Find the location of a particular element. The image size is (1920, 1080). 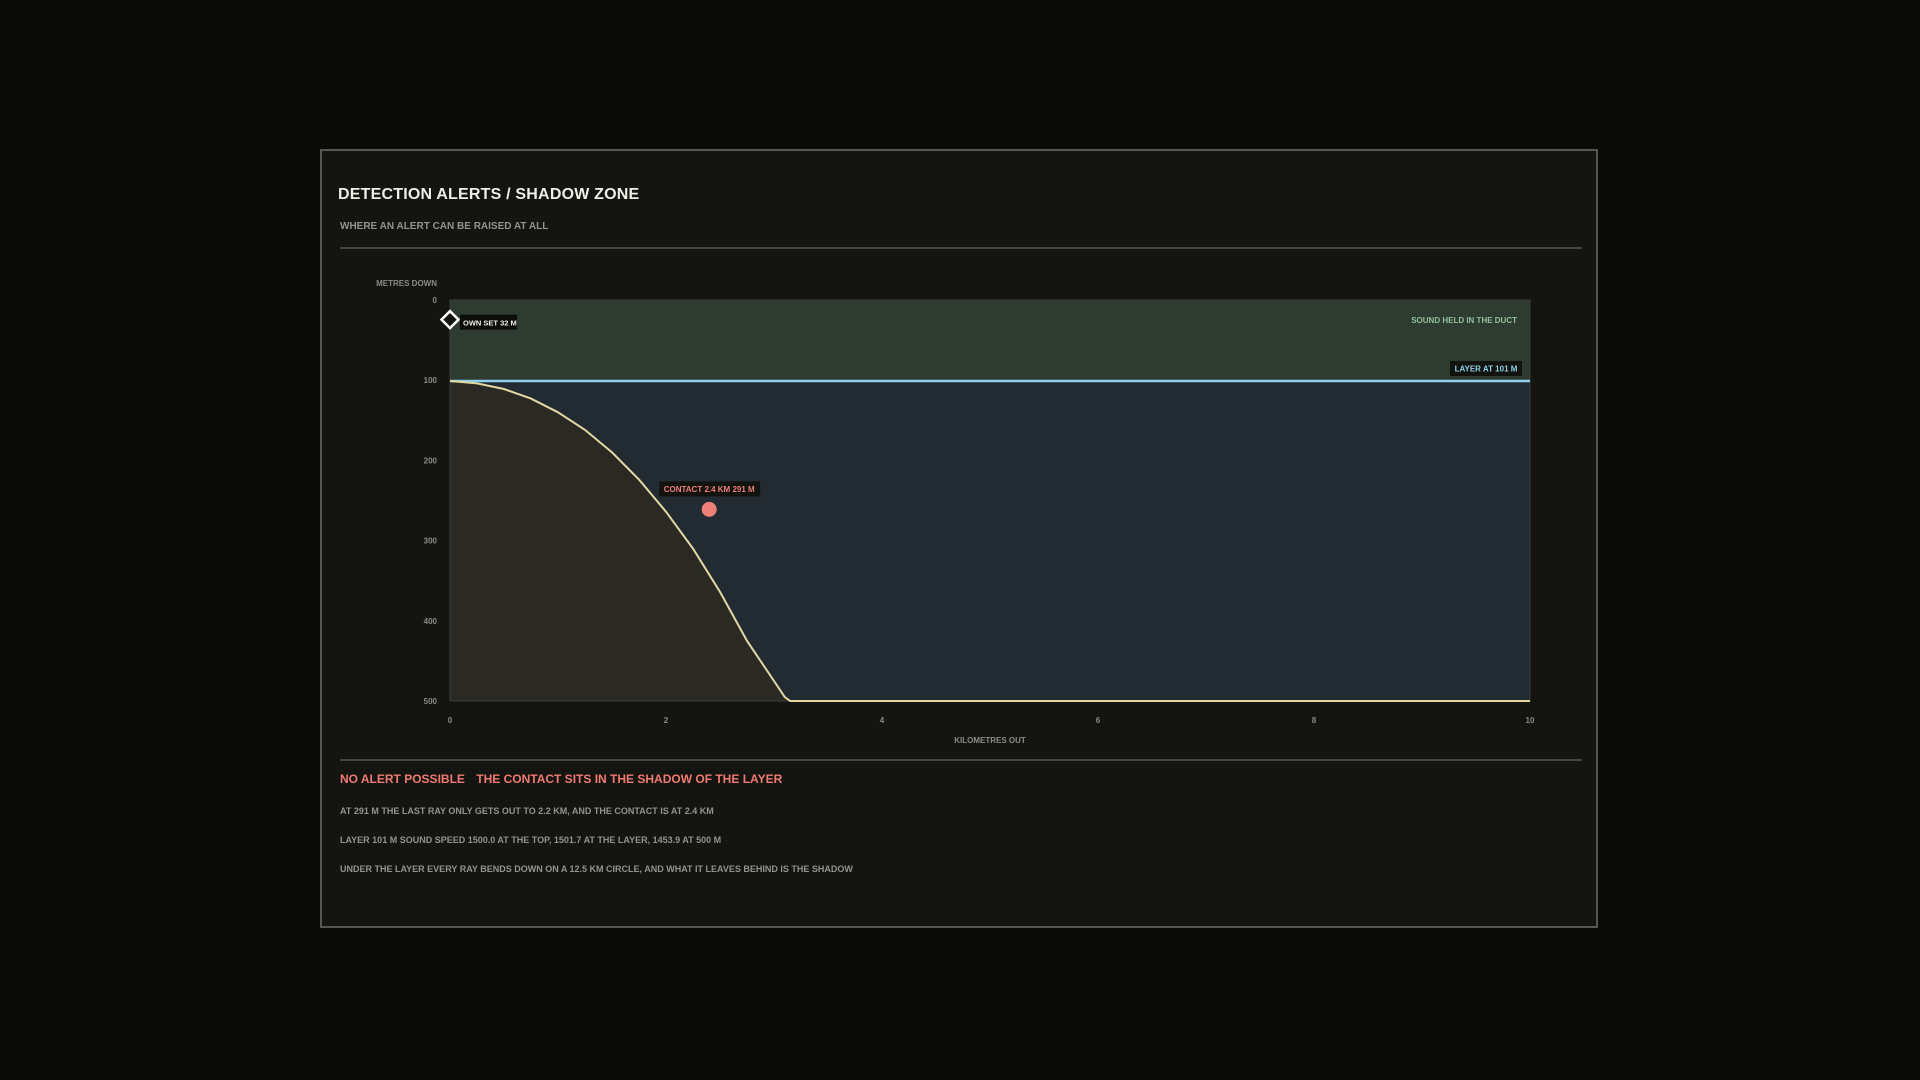

contact-label: CONTACT 2.4 KM 291 M is located at coordinates (709, 489).